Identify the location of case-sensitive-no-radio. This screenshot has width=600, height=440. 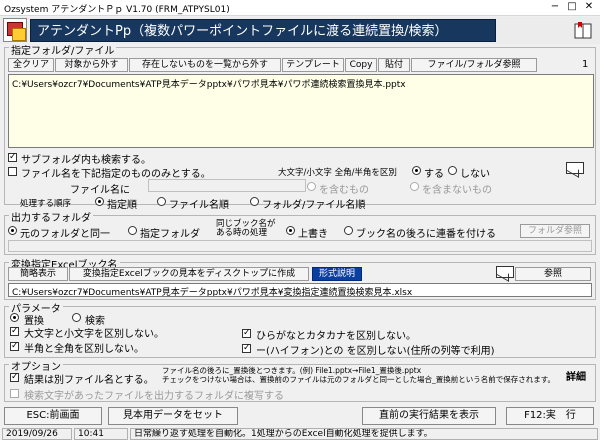
(452, 170).